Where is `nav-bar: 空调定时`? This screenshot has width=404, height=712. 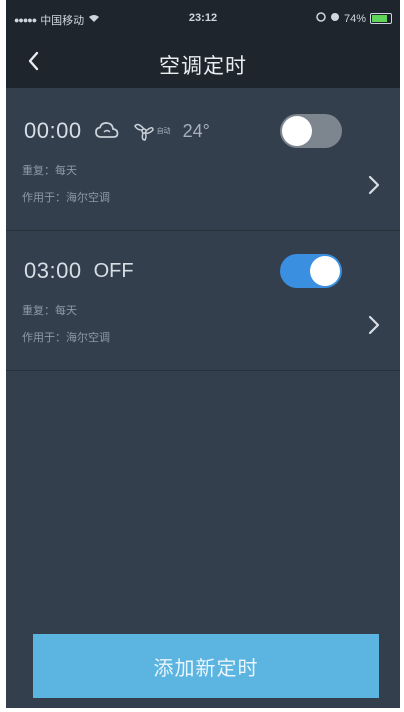 nav-bar: 空调定时 is located at coordinates (203, 63).